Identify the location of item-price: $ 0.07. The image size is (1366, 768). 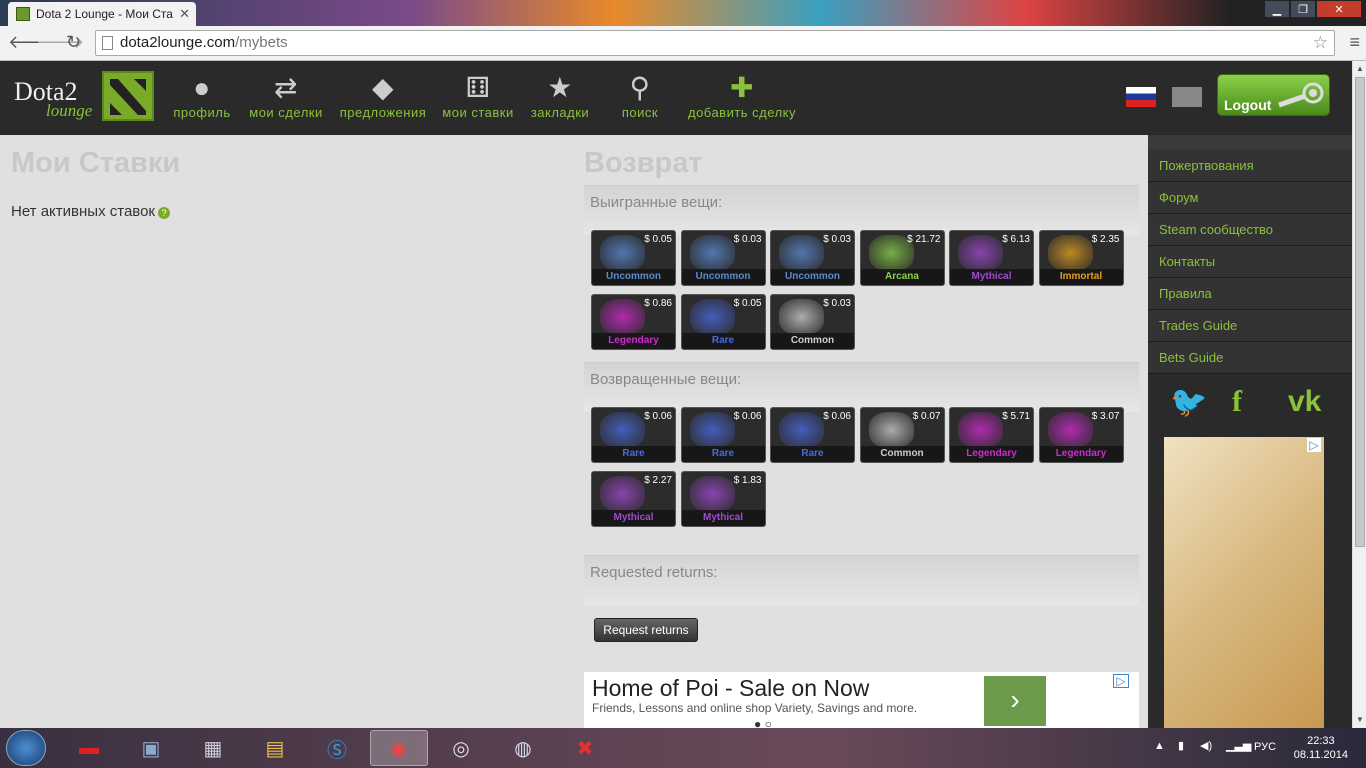
(926, 416).